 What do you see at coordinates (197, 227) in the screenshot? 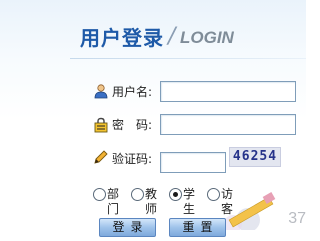
I see `reset-button: 重置` at bounding box center [197, 227].